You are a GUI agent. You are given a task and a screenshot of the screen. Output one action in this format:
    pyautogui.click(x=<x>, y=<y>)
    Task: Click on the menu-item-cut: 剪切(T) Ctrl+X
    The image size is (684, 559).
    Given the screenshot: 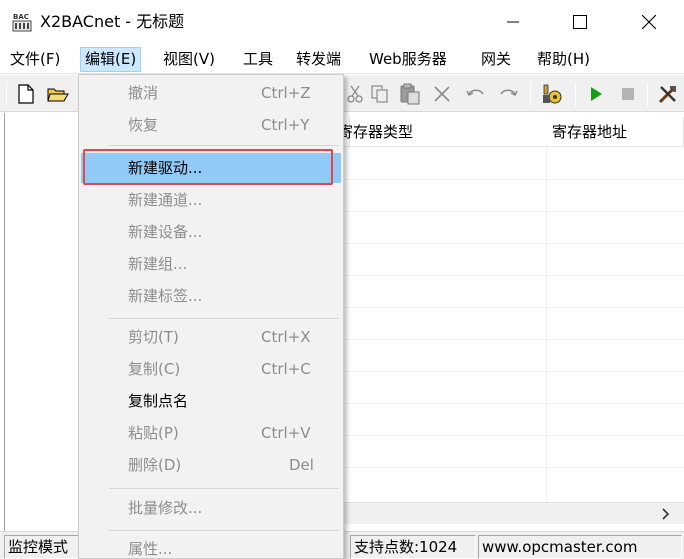 What is the action you would take?
    pyautogui.click(x=211, y=337)
    